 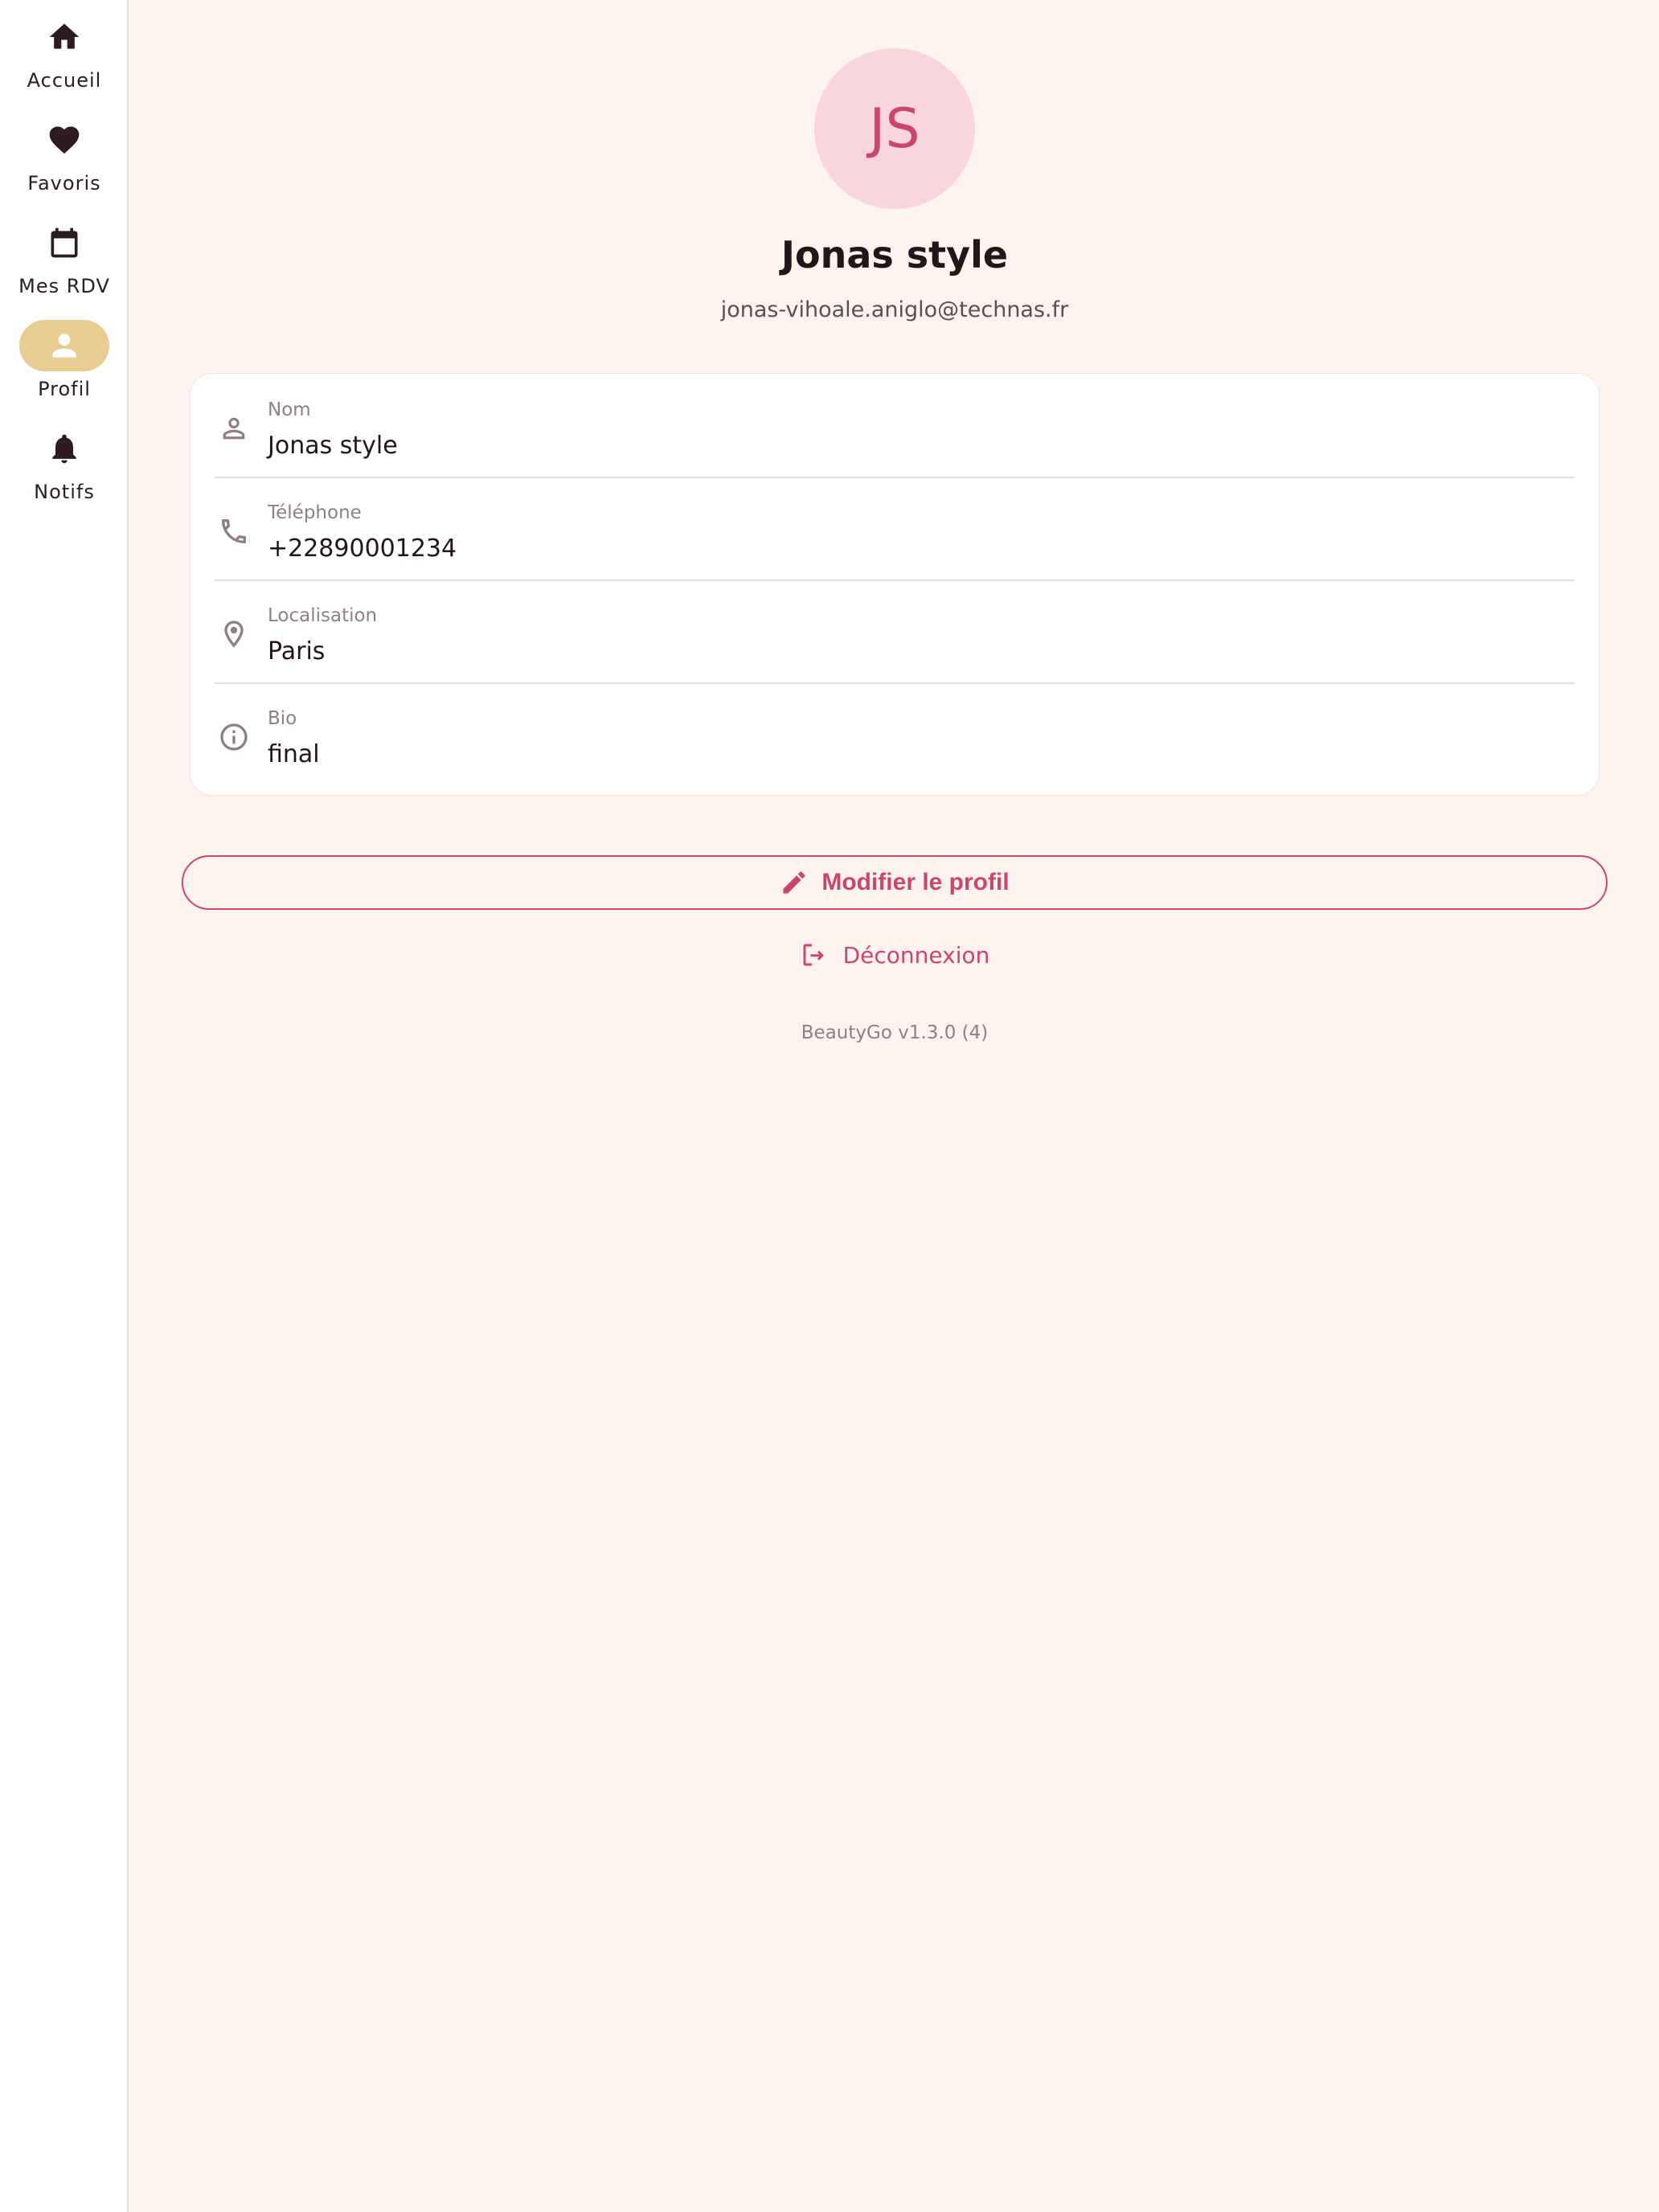 I want to click on edit-profile-button: Modifier le profil, so click(x=895, y=883).